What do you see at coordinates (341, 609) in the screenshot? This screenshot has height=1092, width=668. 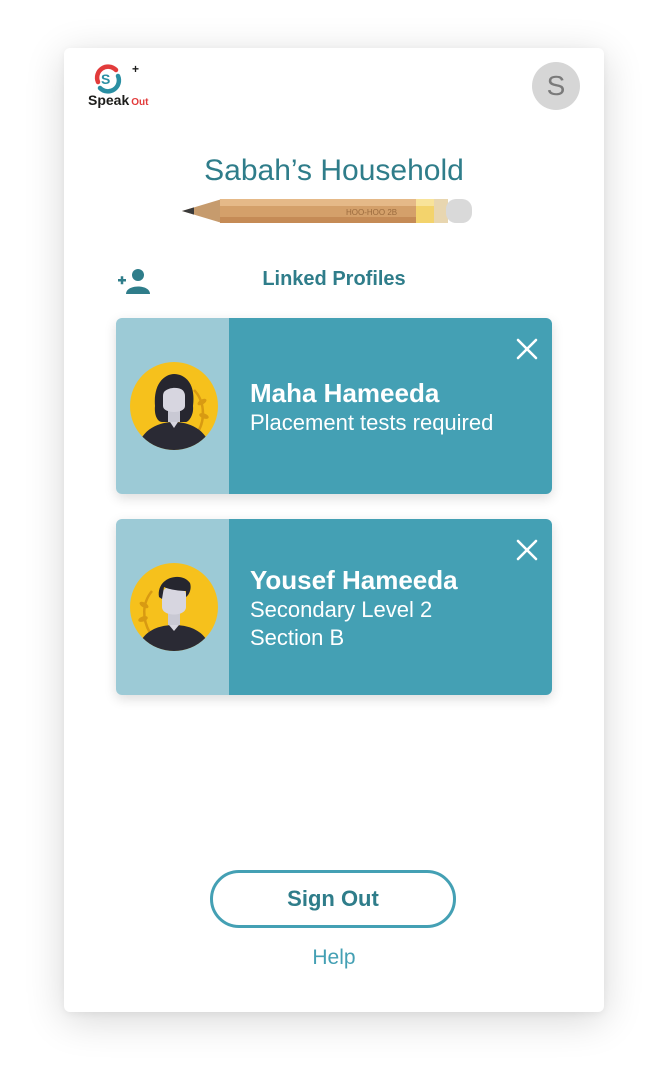 I see `profile-level: Secondary Level 2` at bounding box center [341, 609].